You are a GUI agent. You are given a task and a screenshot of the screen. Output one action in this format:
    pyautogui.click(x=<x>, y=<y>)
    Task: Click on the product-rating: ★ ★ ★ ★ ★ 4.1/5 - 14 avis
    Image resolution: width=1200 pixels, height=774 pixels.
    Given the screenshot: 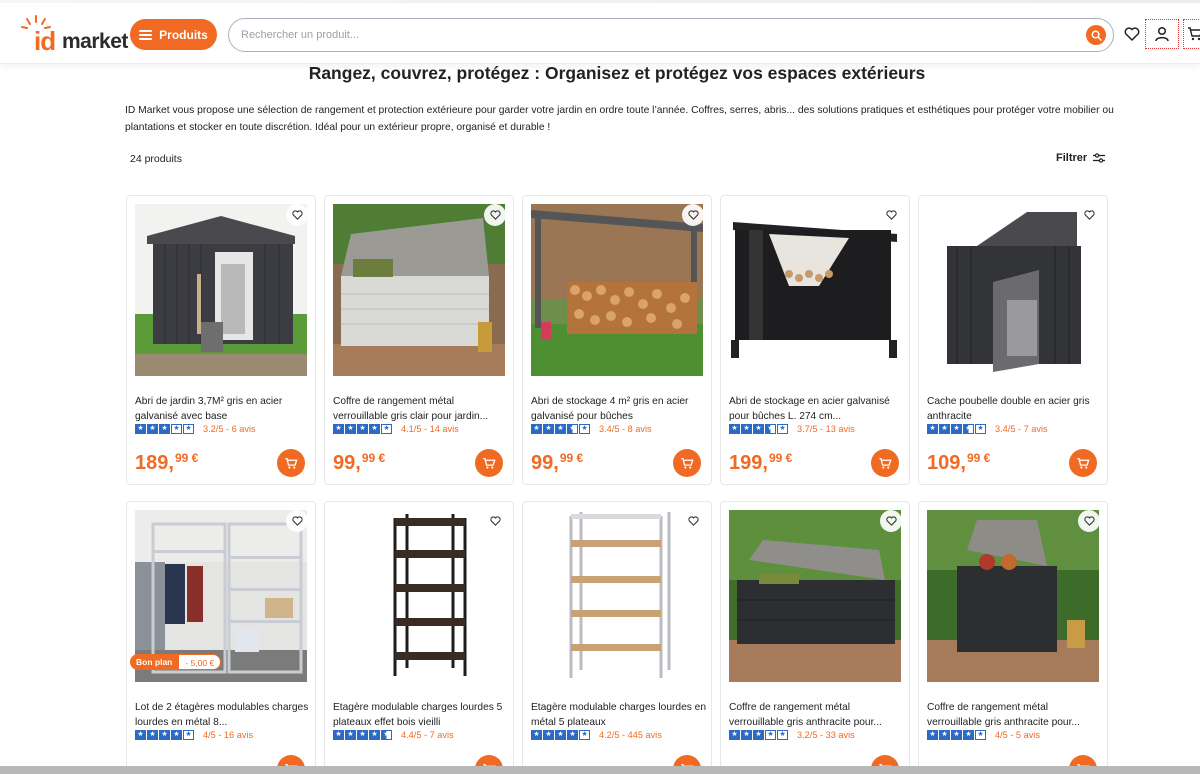 What is the action you would take?
    pyautogui.click(x=396, y=429)
    